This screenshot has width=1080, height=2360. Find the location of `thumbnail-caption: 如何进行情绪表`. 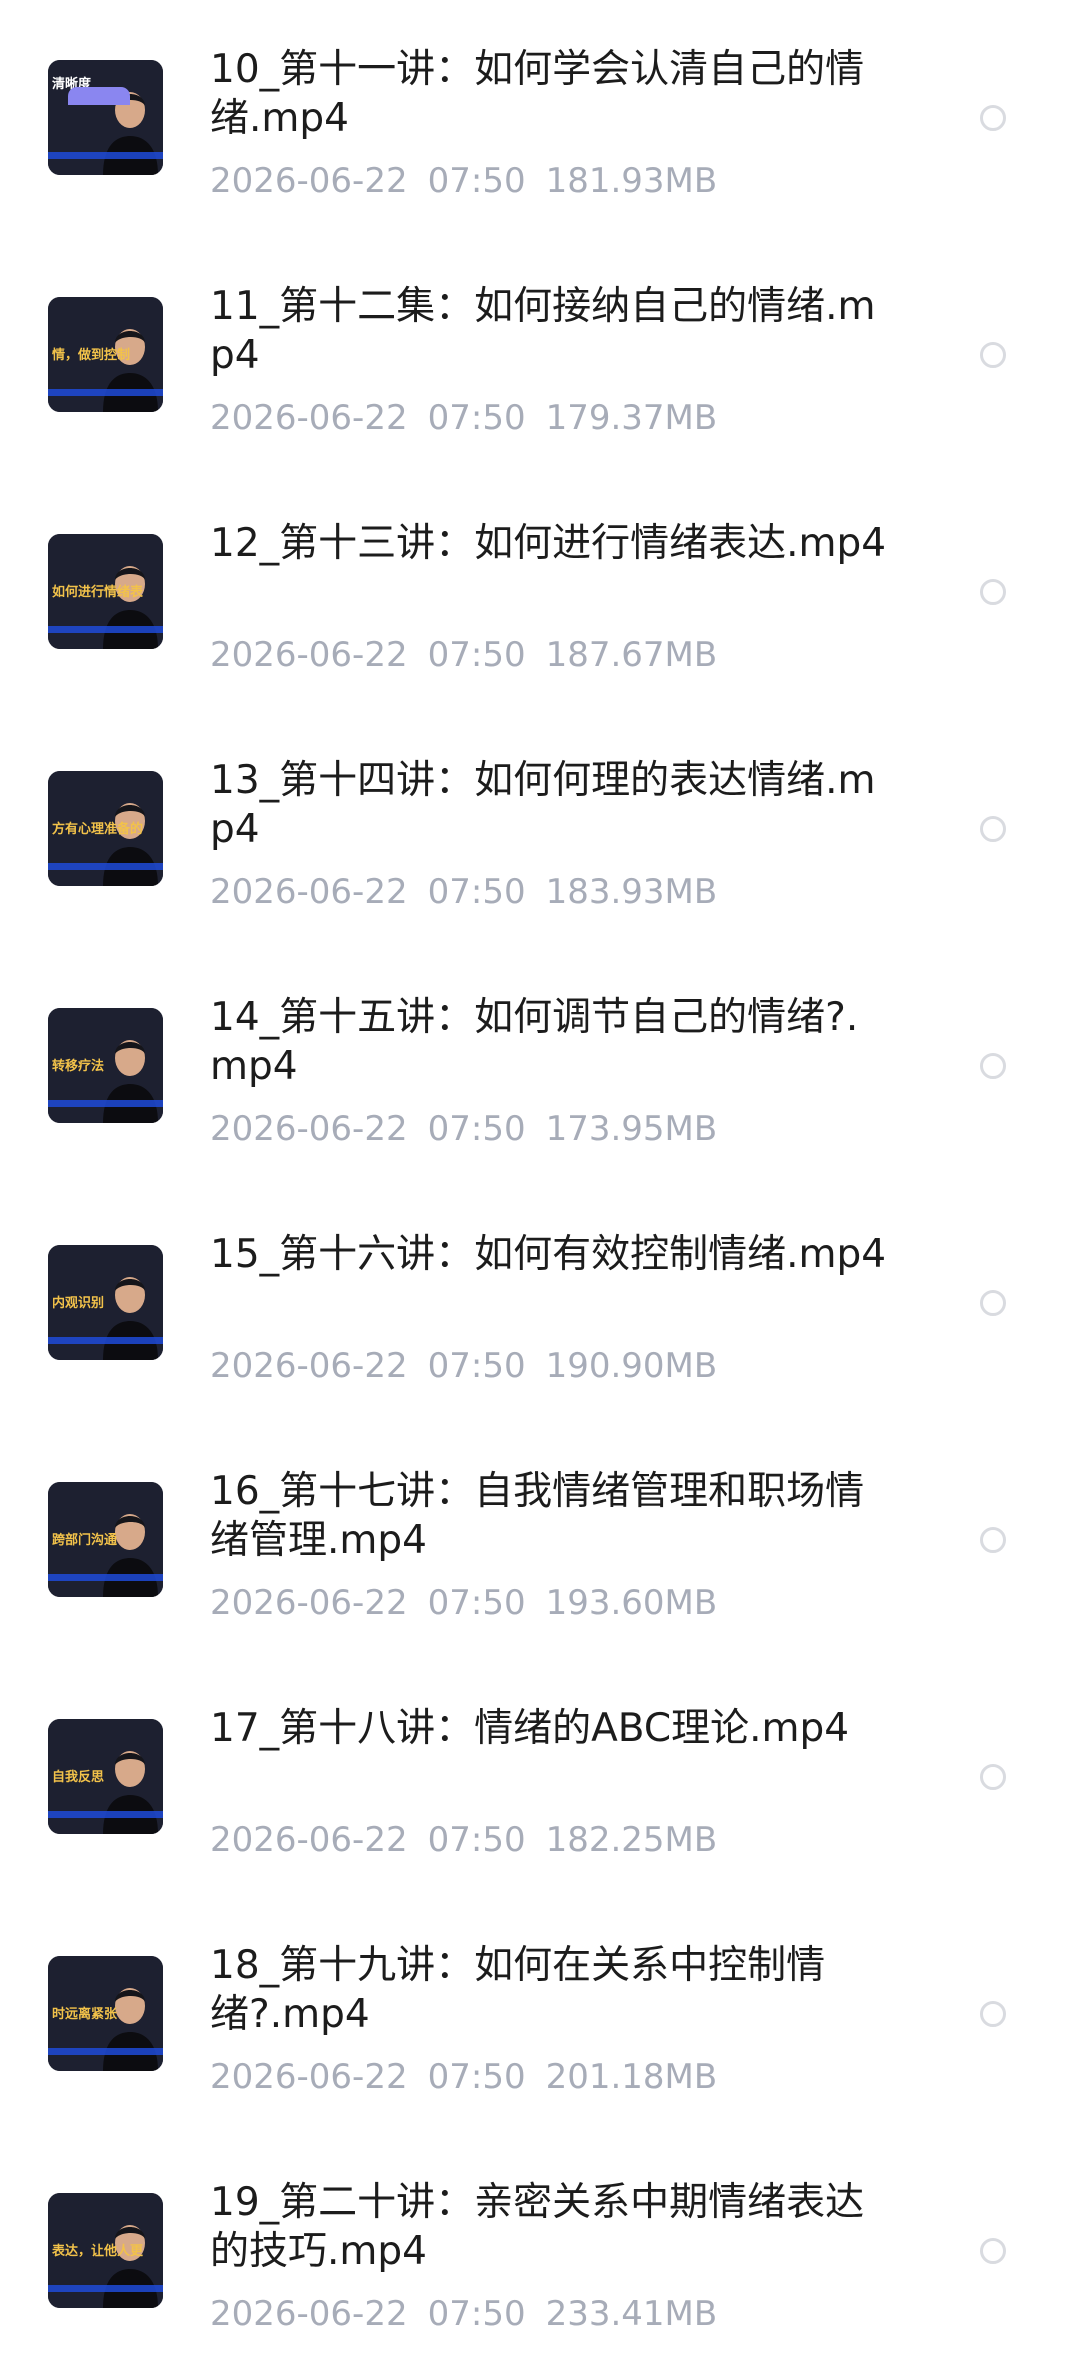

thumbnail-caption: 如何进行情绪表 is located at coordinates (98, 592).